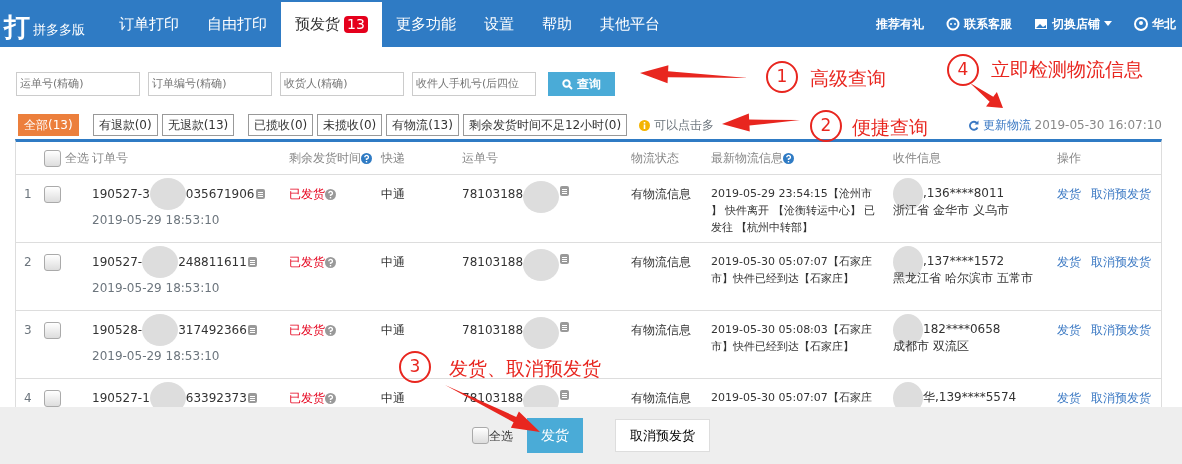 This screenshot has width=1182, height=464. Describe the element at coordinates (17, 27) in the screenshot. I see `logo-text: 打` at that location.